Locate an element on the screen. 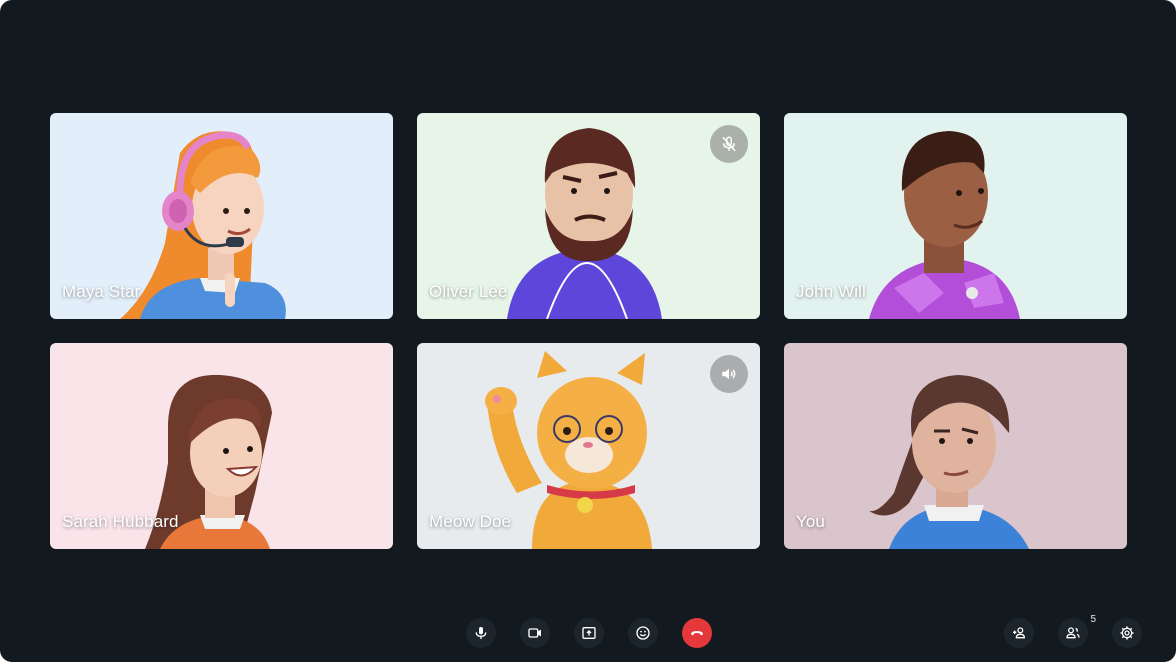 The height and width of the screenshot is (662, 1176). end-call-button is located at coordinates (697, 633).